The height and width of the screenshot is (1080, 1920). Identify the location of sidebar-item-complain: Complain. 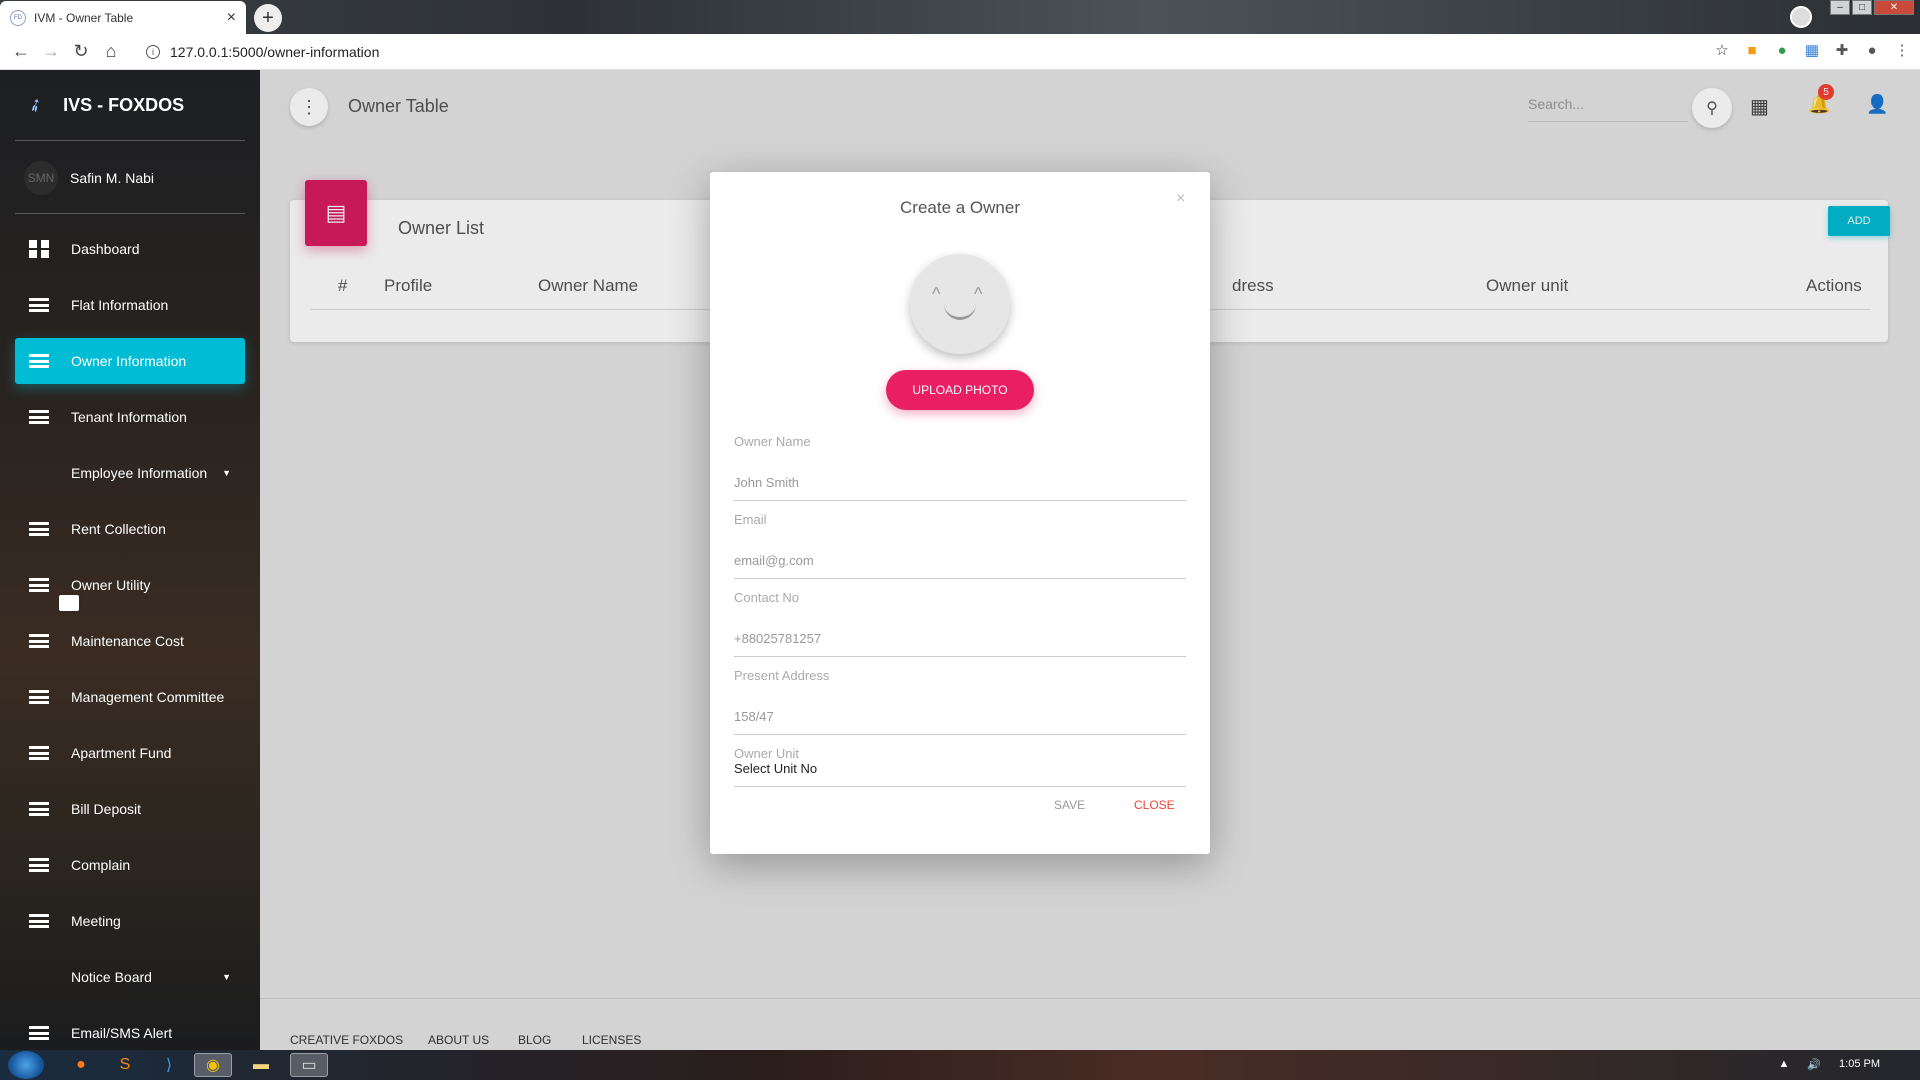
(130, 865).